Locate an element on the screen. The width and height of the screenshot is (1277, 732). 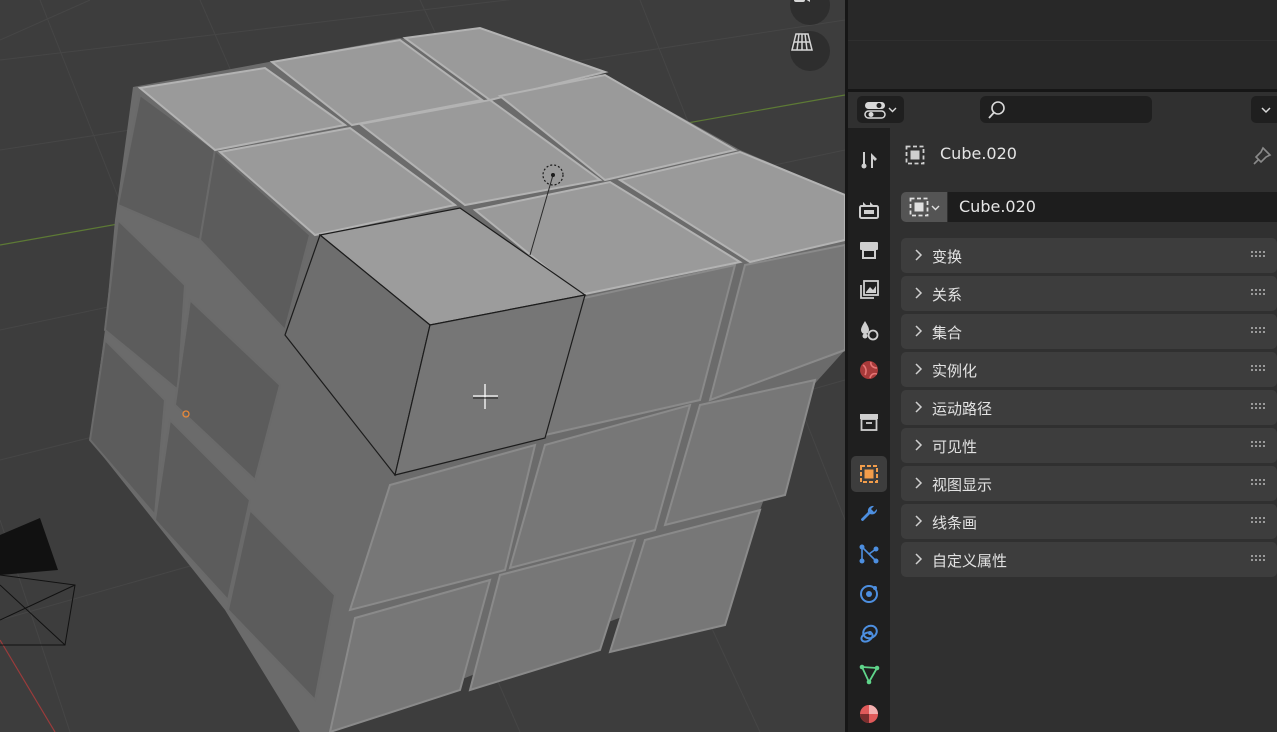
panel-relations: 关系 is located at coordinates (1089, 293).